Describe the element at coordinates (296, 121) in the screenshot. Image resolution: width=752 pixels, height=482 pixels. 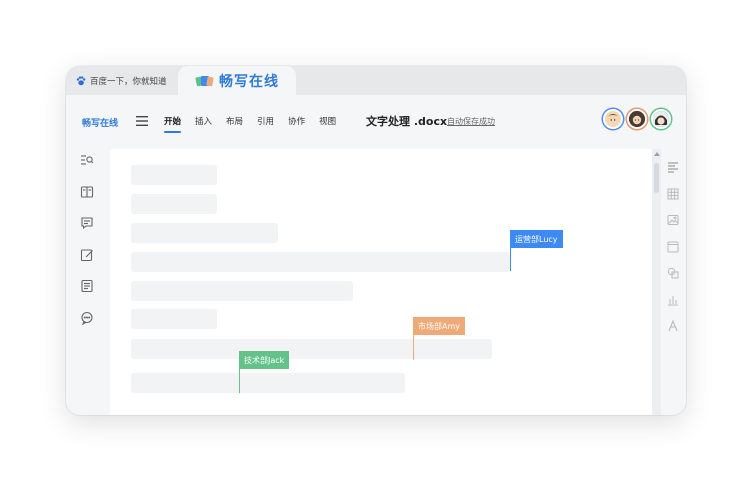
I see `menu-collaborate: 协作` at that location.